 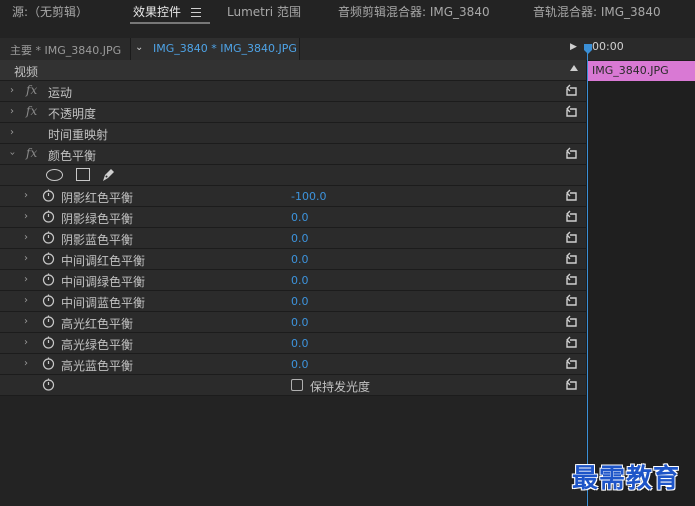 I want to click on timeline-timecode: 00:00, so click(x=608, y=46).